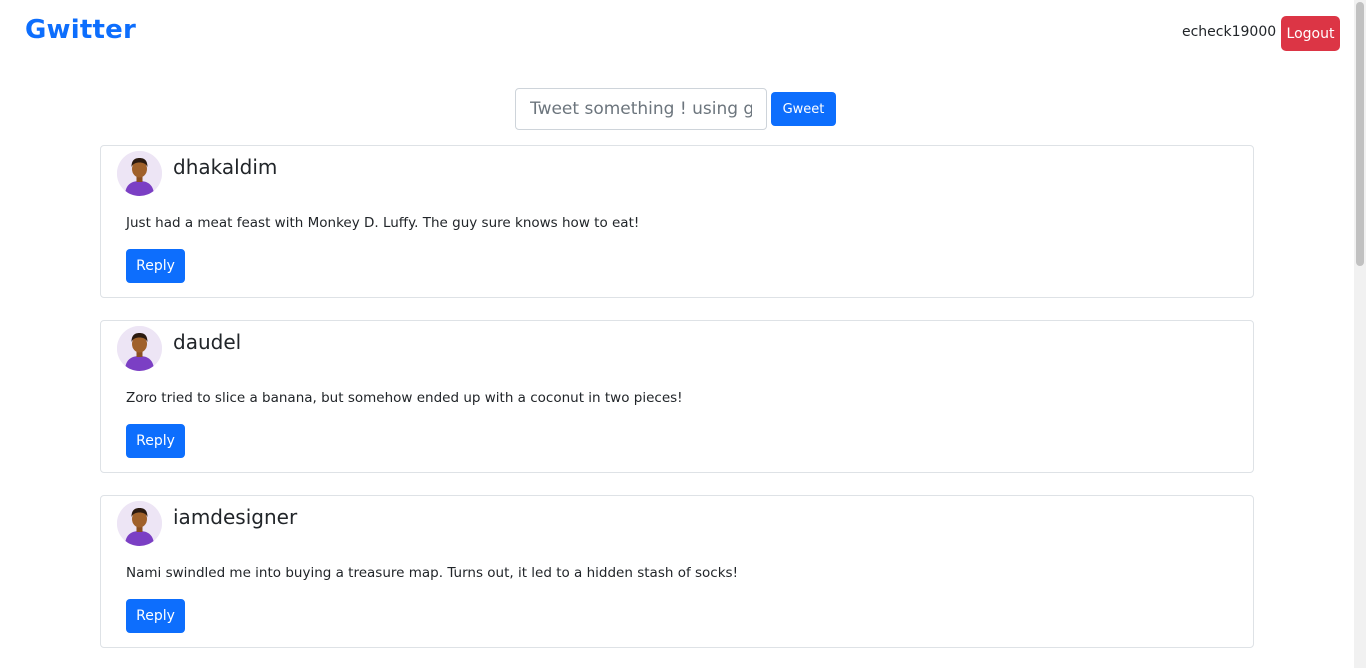 This screenshot has height=668, width=1366. Describe the element at coordinates (1310, 33) in the screenshot. I see `logout-button: Logout` at that location.